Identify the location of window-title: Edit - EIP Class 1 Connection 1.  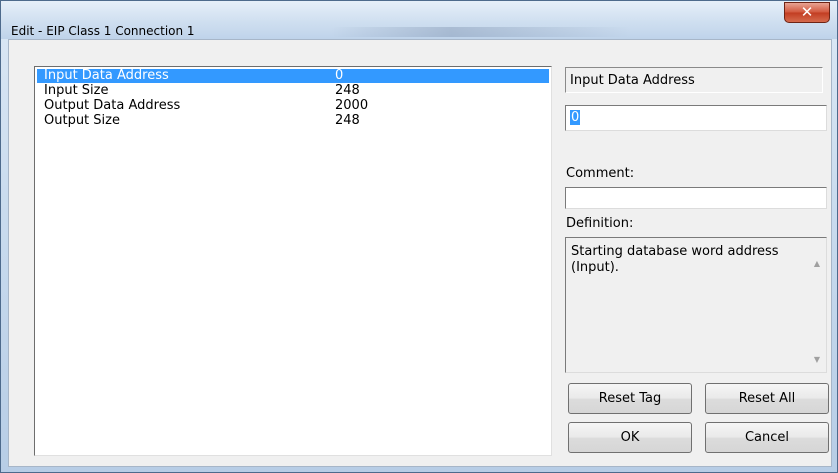
(103, 31).